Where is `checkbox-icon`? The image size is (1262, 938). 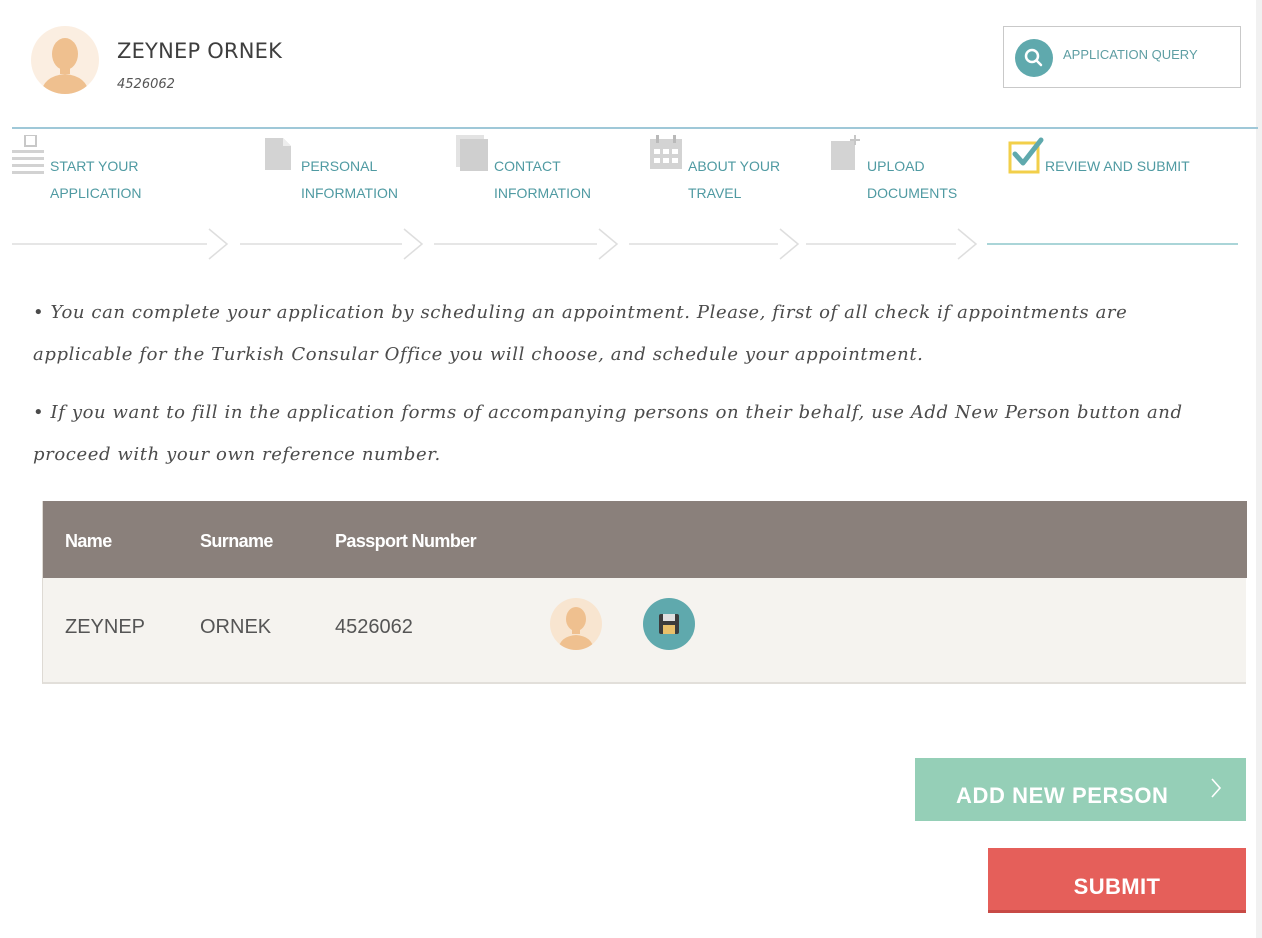 checkbox-icon is located at coordinates (1026, 155).